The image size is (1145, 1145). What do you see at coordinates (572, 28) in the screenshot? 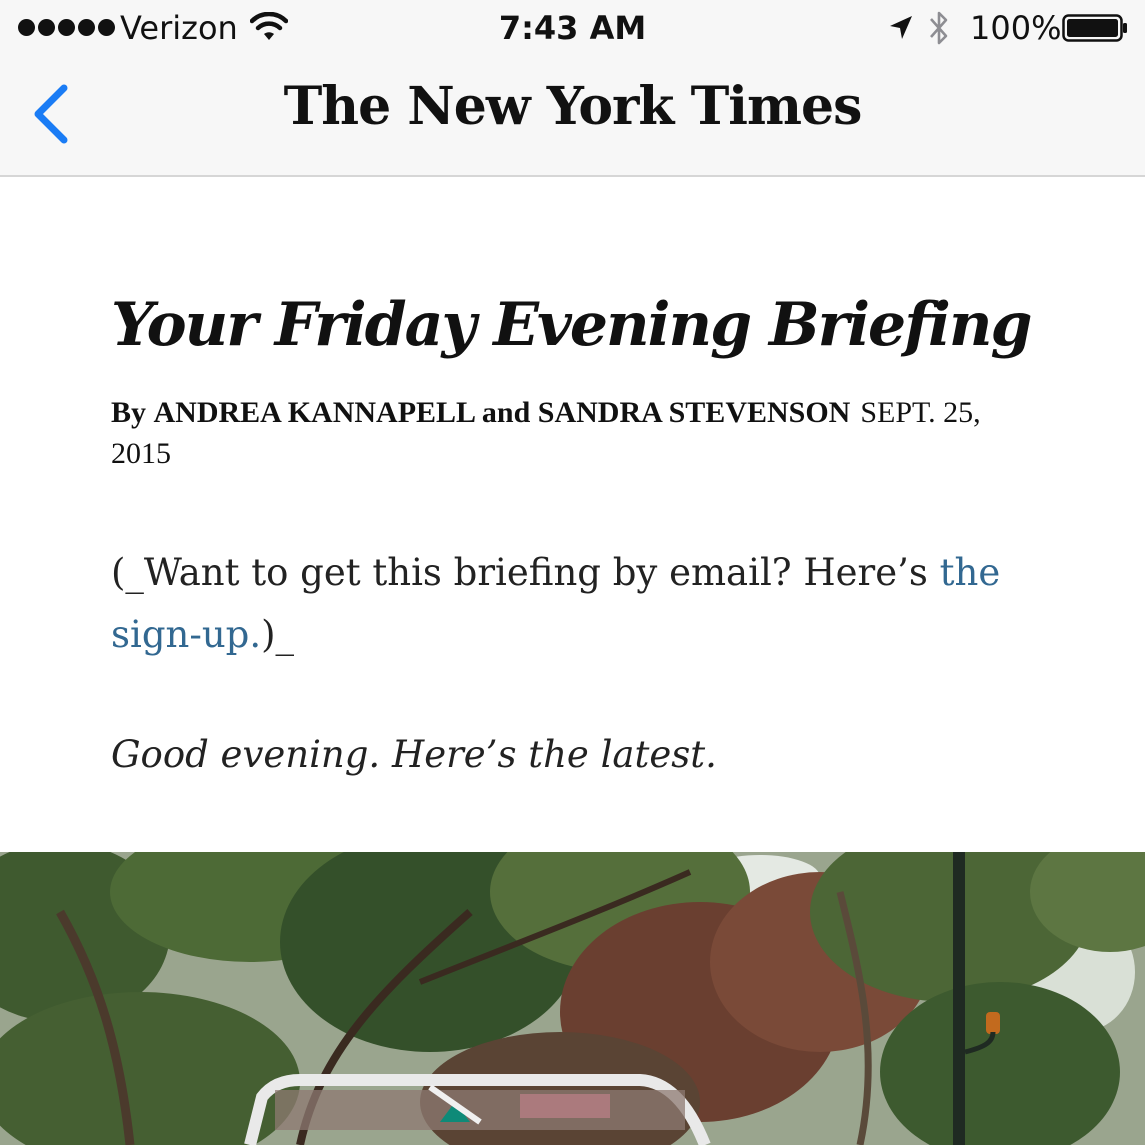
I see `status-bar: Verizon 7:43 AM 100%` at bounding box center [572, 28].